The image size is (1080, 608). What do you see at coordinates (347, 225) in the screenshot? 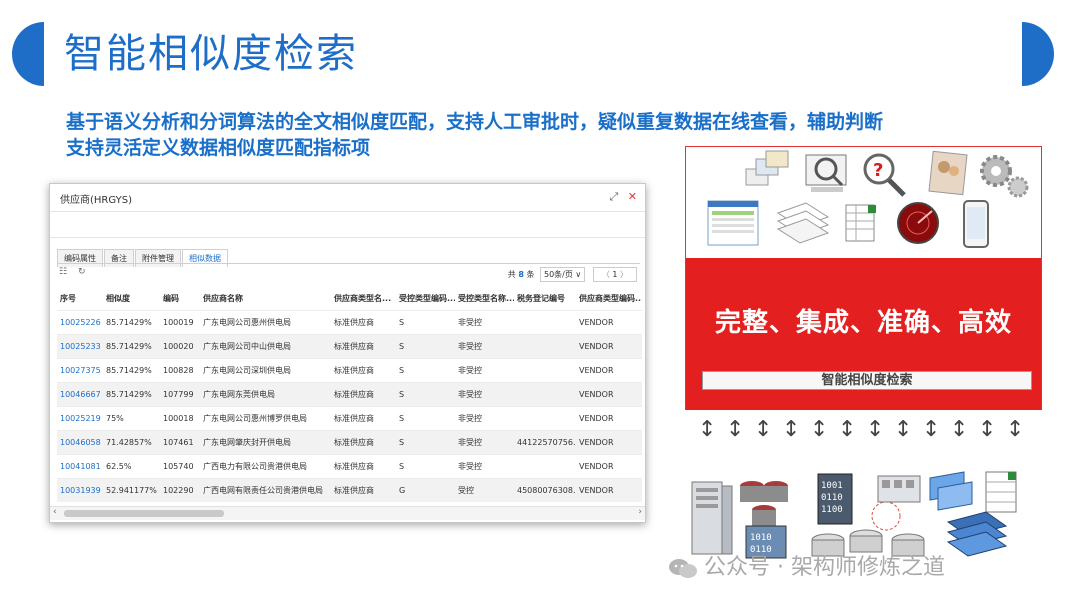
I see `dialog-form-area` at bounding box center [347, 225].